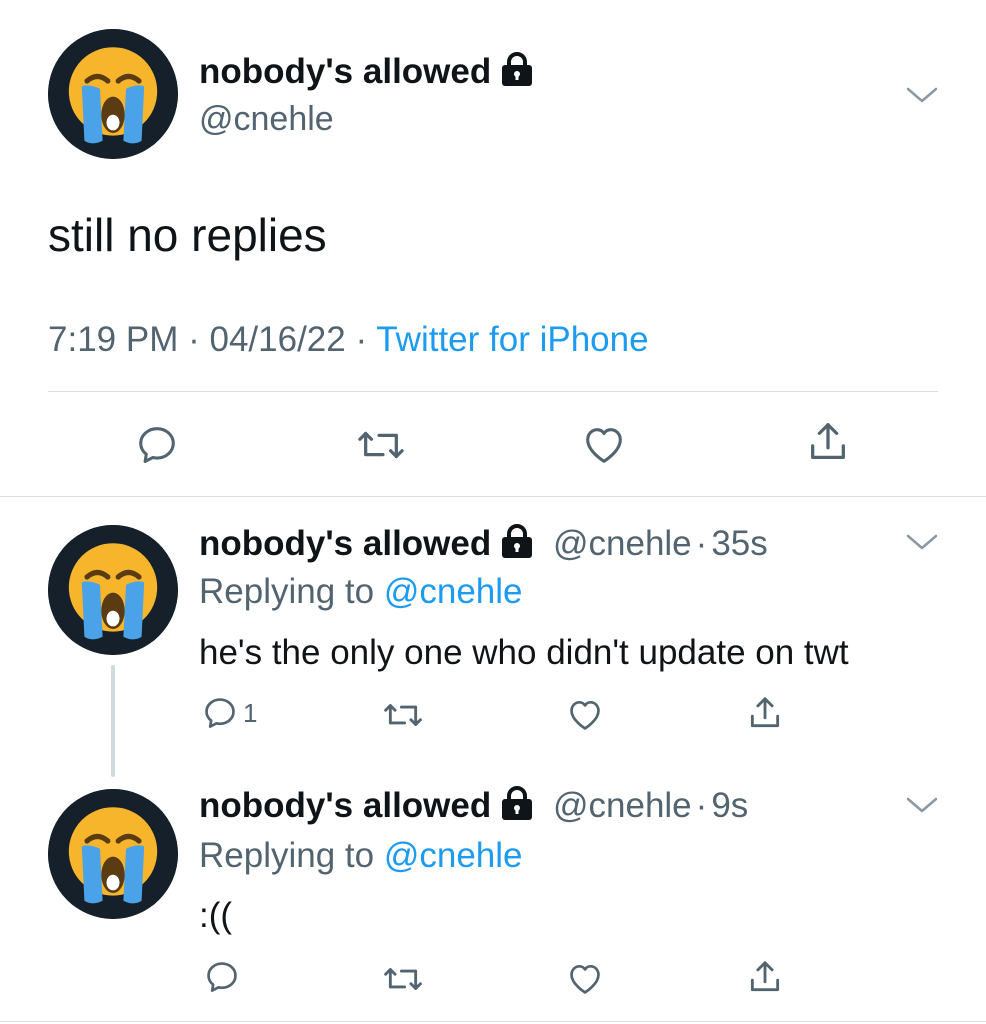 This screenshot has width=986, height=1024. Describe the element at coordinates (187, 235) in the screenshot. I see `main-tweet-text: still no replies` at that location.